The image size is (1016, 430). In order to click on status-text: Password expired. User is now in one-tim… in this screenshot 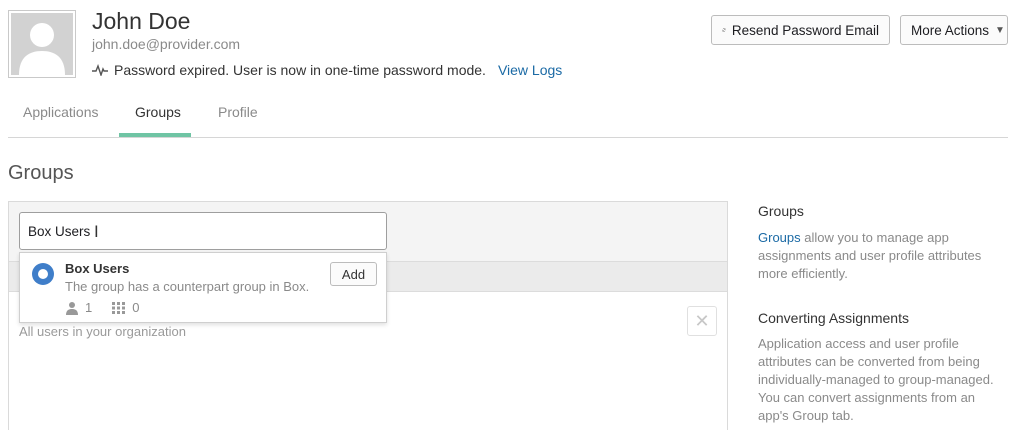, I will do `click(300, 70)`.